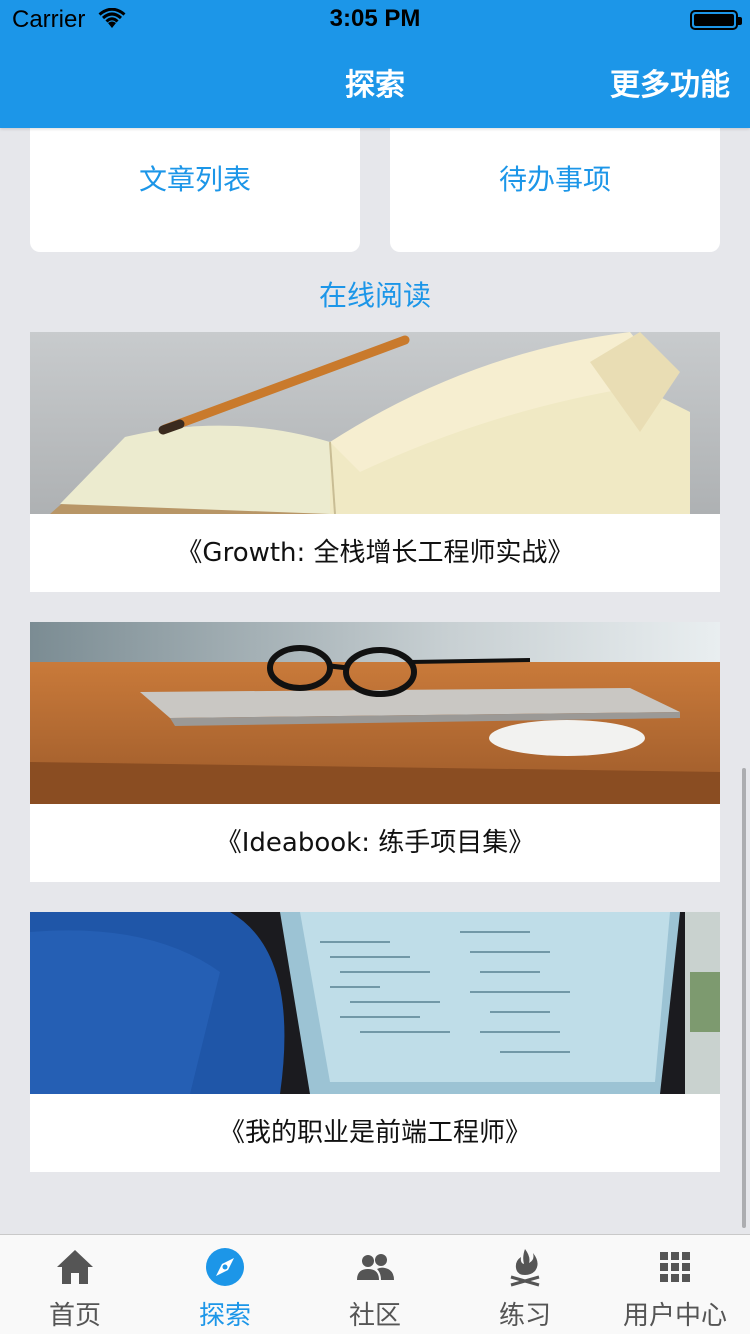  I want to click on tab-home: 首页, so click(75, 1284).